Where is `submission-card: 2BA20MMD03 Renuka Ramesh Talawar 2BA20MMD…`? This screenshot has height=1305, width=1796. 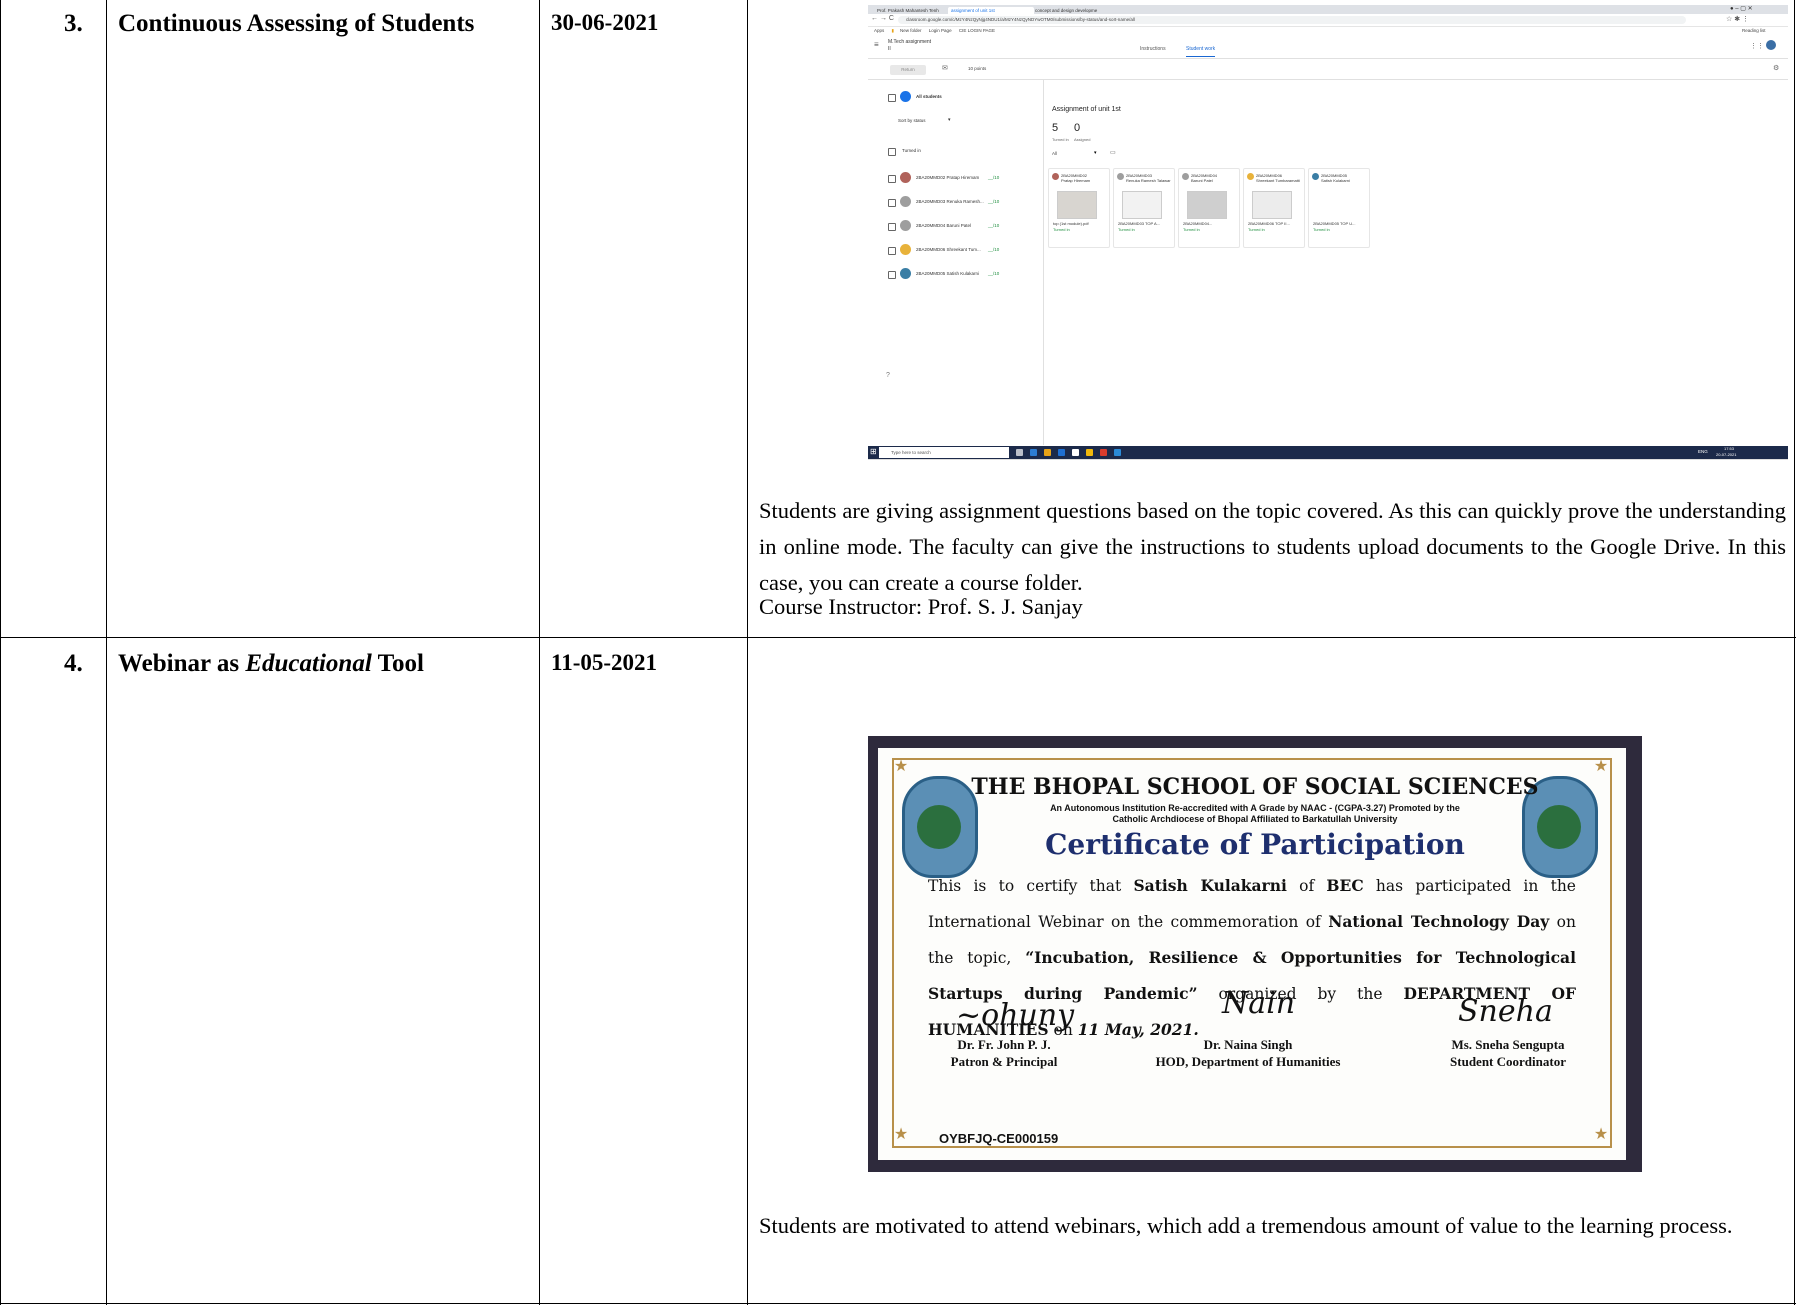
submission-card: 2BA20MMD03 Renuka Ramesh Talawar 2BA20MMD… is located at coordinates (1144, 208).